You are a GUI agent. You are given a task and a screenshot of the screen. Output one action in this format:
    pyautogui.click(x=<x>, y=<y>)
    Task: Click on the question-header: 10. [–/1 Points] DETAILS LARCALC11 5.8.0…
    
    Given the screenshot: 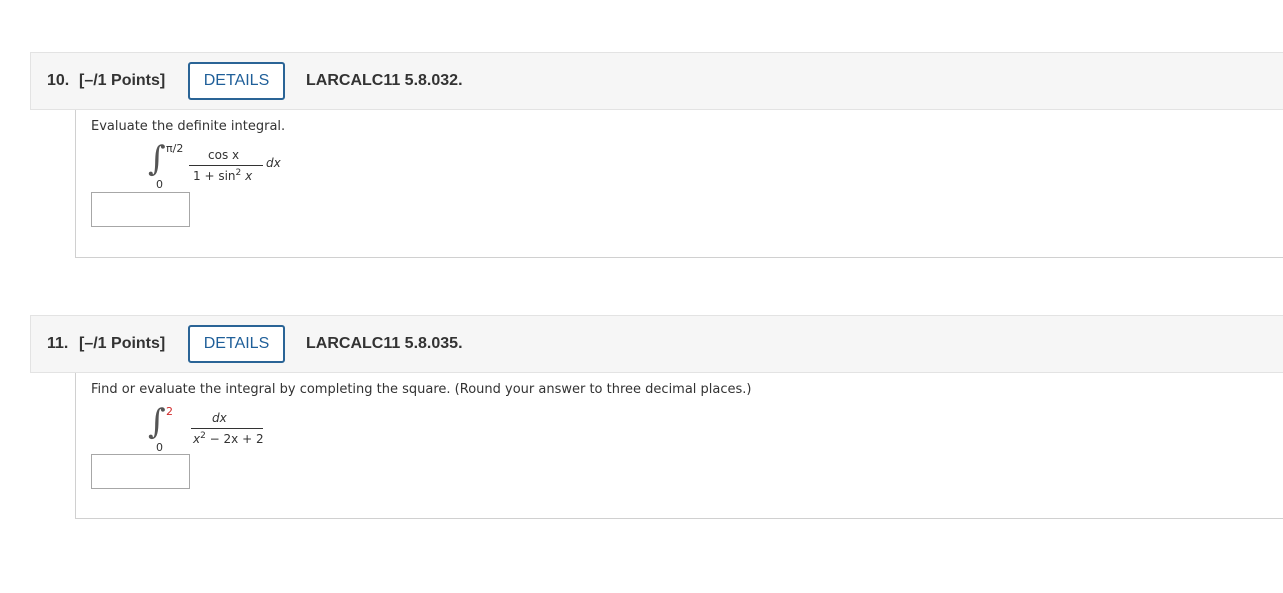 What is the action you would take?
    pyautogui.click(x=656, y=81)
    